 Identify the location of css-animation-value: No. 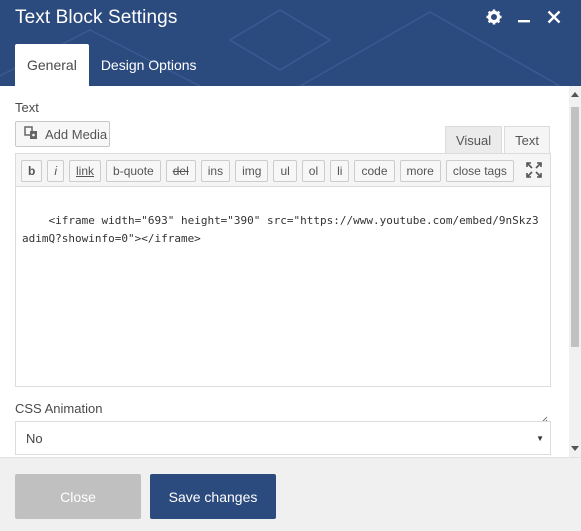
(34, 438).